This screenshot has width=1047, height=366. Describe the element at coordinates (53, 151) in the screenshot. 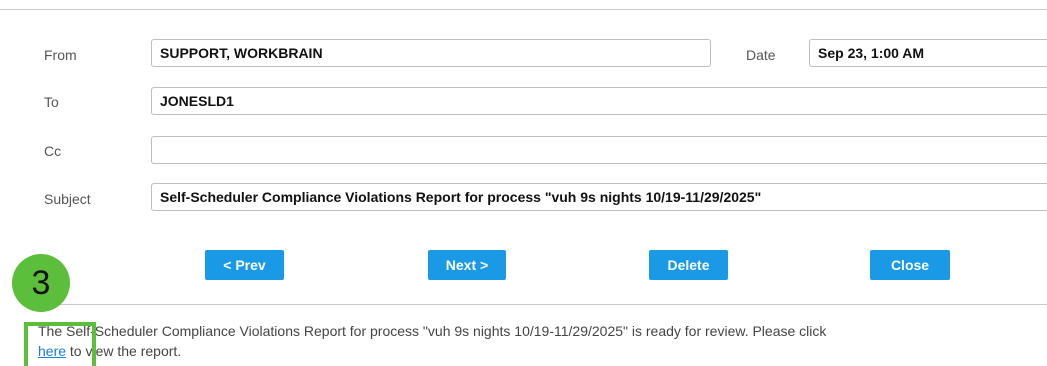

I see `cc-label: Cc` at that location.